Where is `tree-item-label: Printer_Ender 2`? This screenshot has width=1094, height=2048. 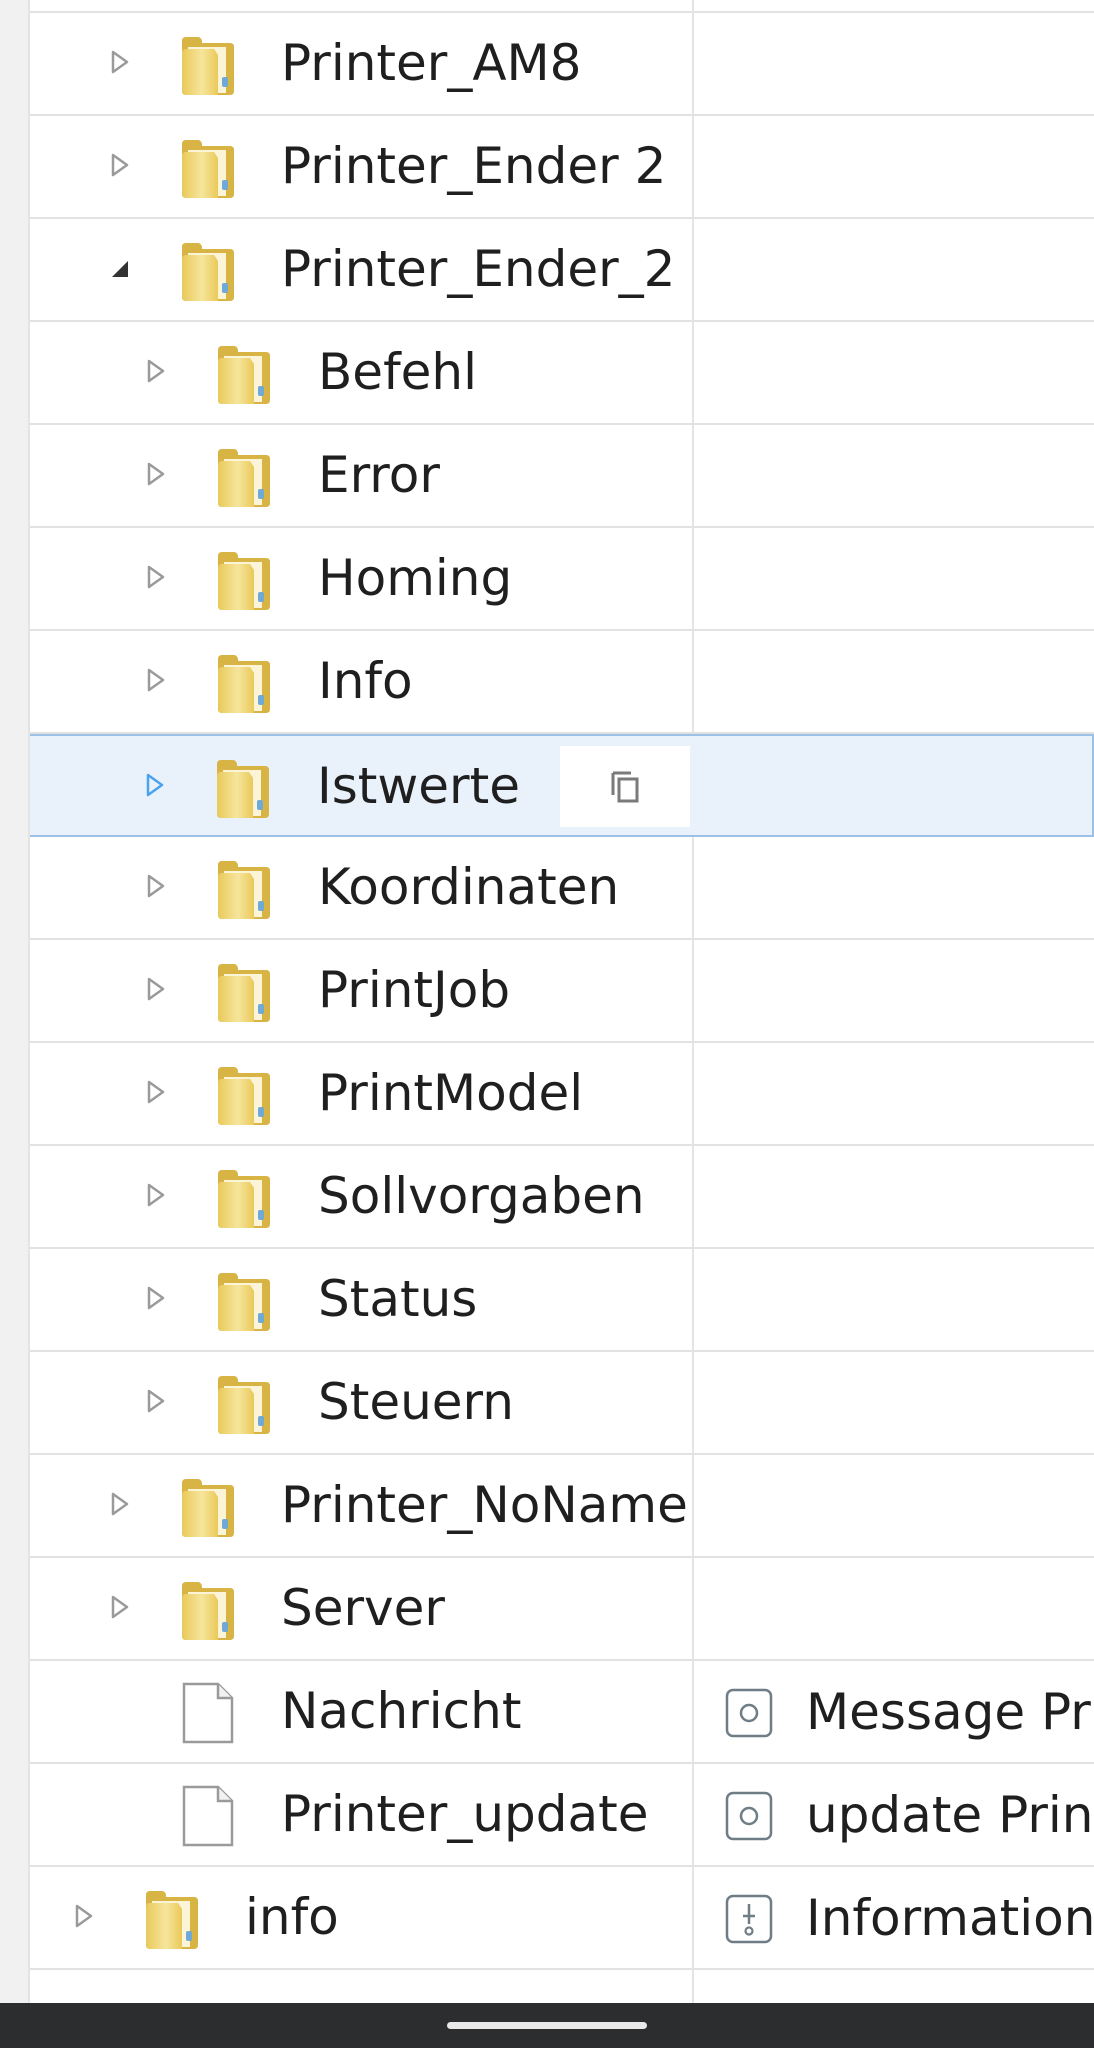
tree-item-label: Printer_Ender 2 is located at coordinates (474, 166).